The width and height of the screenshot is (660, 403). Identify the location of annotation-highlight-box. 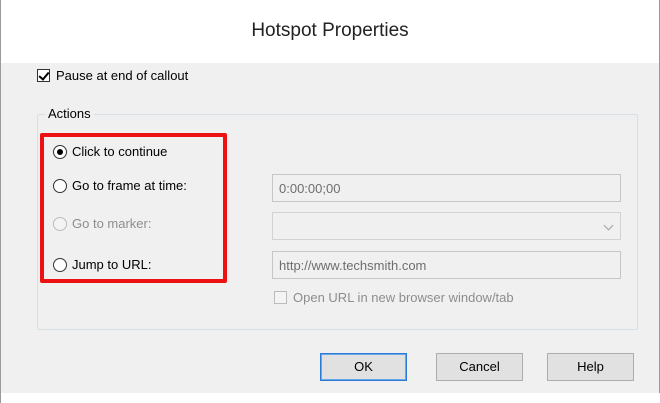
(133, 208).